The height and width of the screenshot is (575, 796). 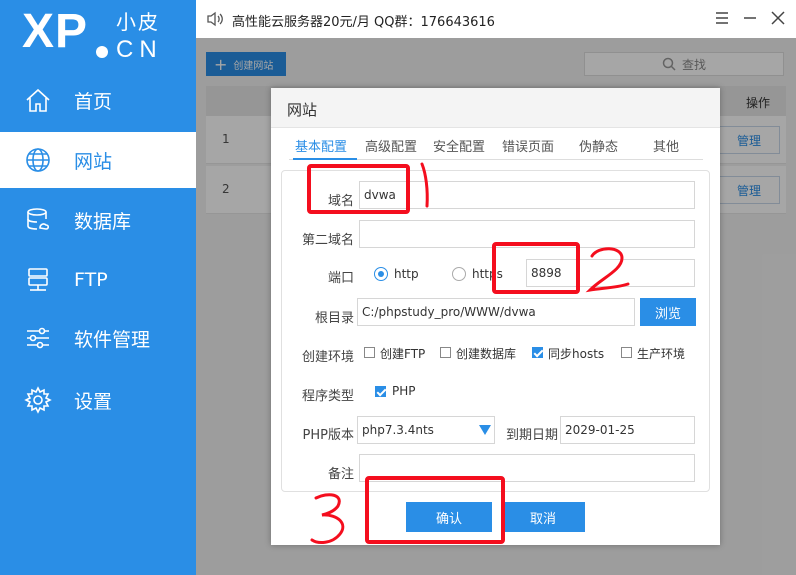 What do you see at coordinates (435, 510) in the screenshot?
I see `annotation-box-confirm` at bounding box center [435, 510].